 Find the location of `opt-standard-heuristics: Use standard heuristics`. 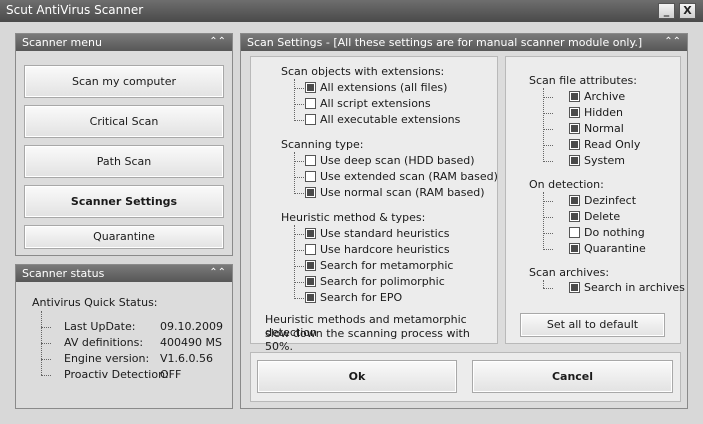

opt-standard-heuristics: Use standard heuristics is located at coordinates (377, 234).